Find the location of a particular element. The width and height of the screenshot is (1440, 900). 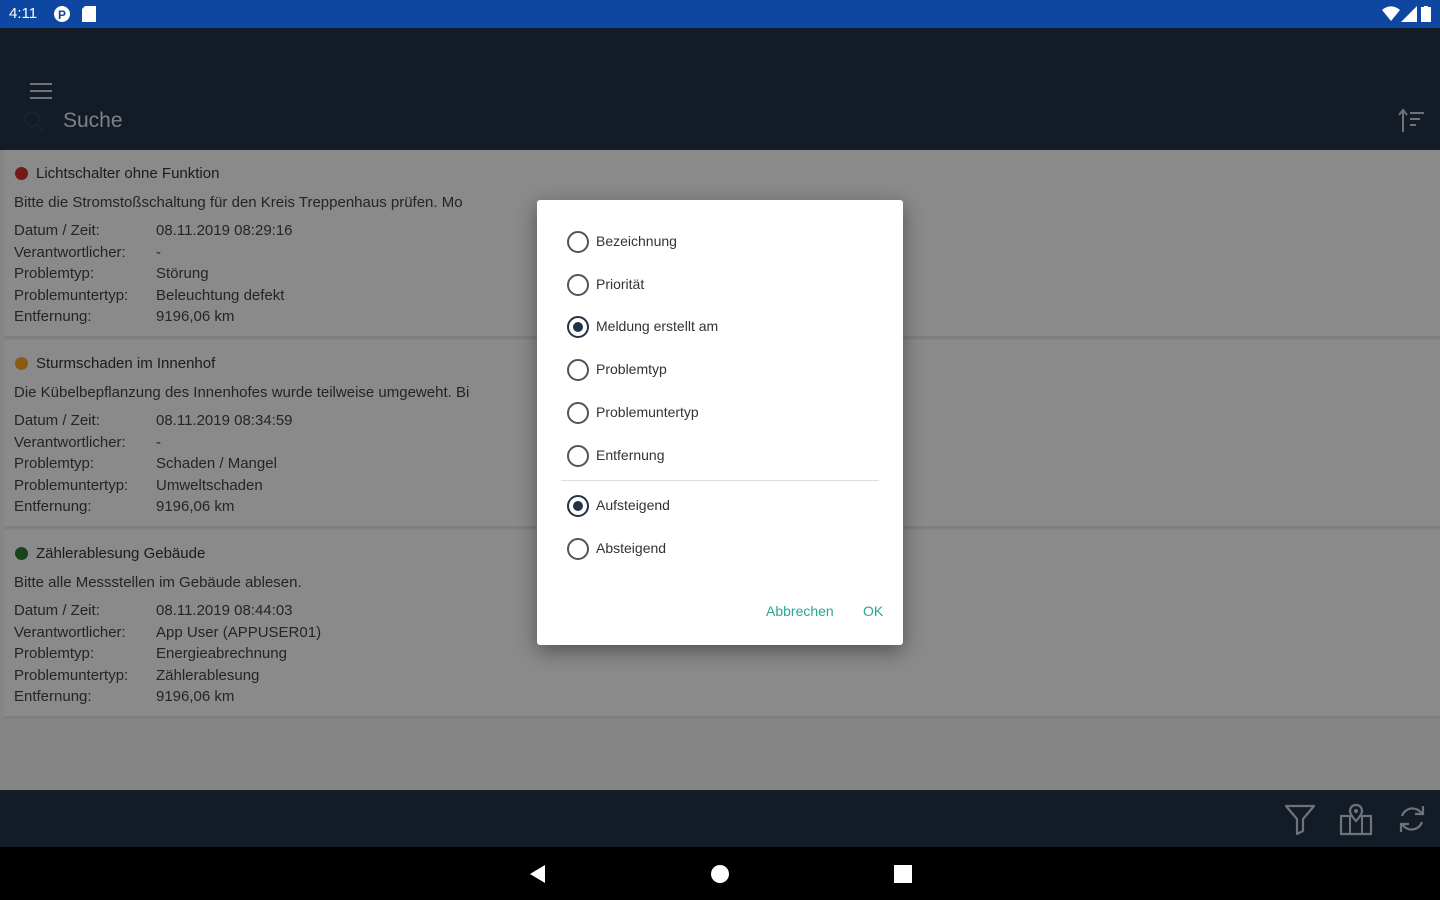

back-icon is located at coordinates (537, 874).